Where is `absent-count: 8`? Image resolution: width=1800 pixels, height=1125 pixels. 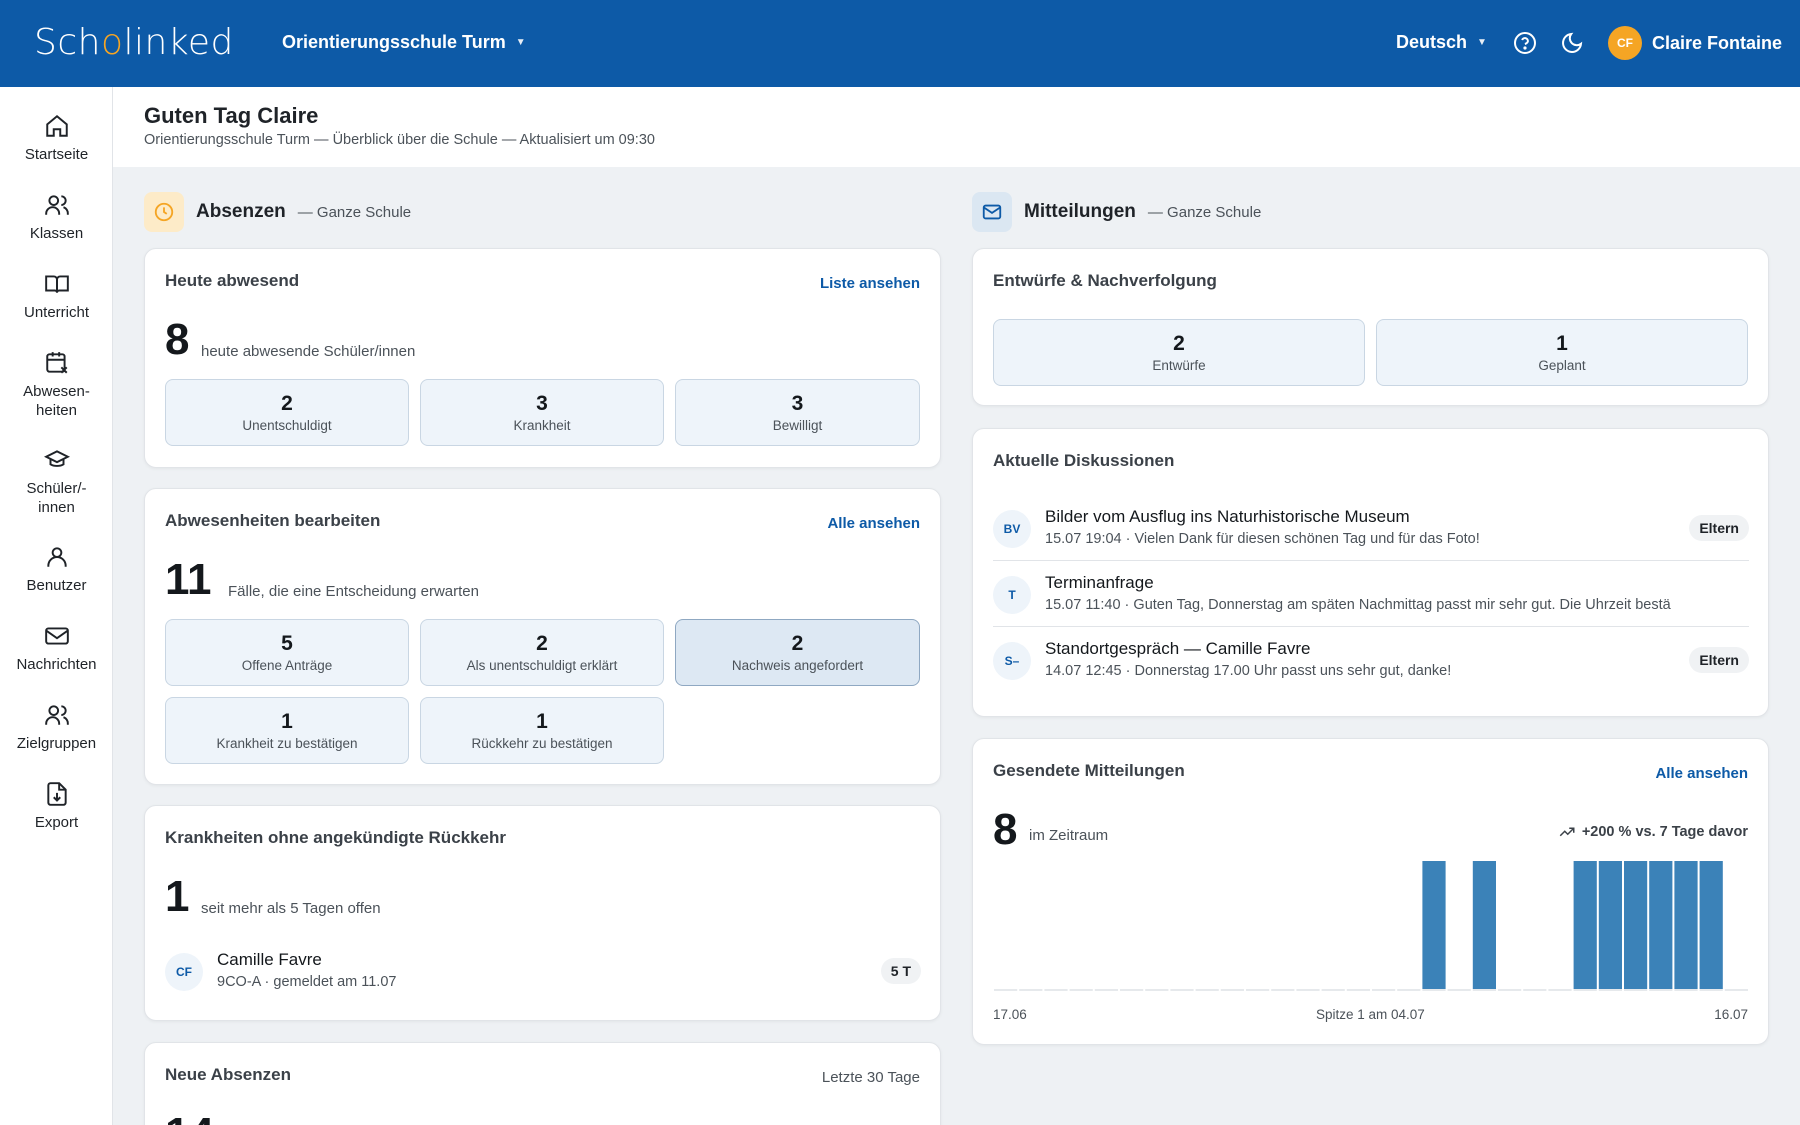 absent-count: 8 is located at coordinates (177, 339).